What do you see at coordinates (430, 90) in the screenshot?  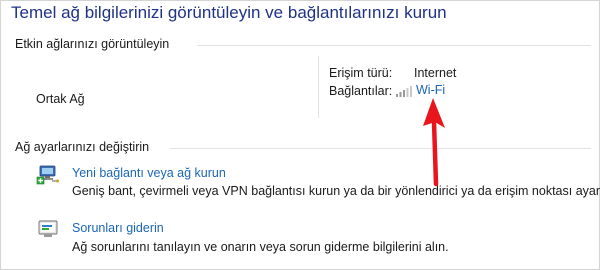 I see `wifi-connection-link: Wi-Fi` at bounding box center [430, 90].